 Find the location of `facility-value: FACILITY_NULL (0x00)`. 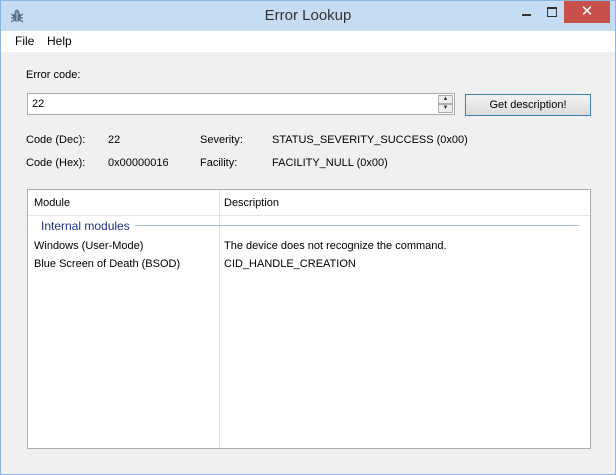

facility-value: FACILITY_NULL (0x00) is located at coordinates (330, 163).